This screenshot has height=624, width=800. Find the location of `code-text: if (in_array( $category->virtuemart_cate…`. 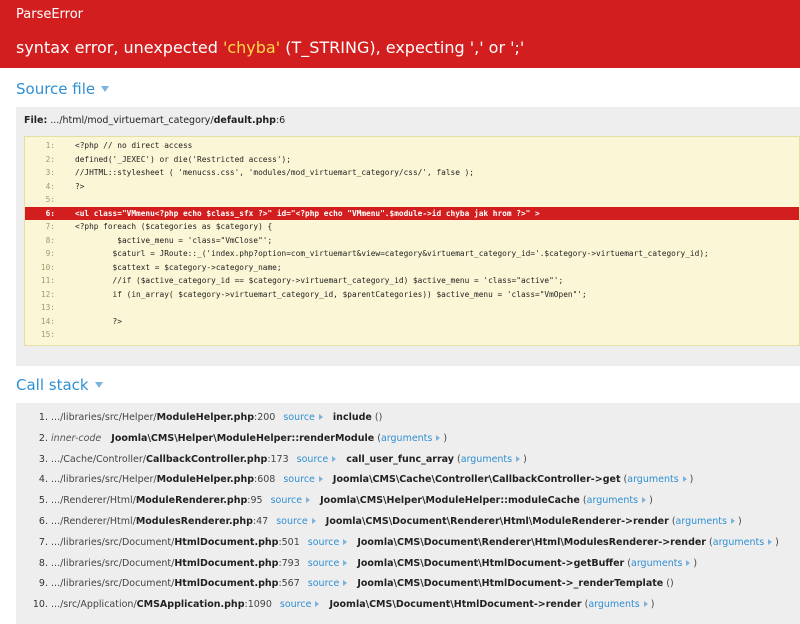

code-text: if (in_array( $category->virtuemart_cate… is located at coordinates (331, 294).